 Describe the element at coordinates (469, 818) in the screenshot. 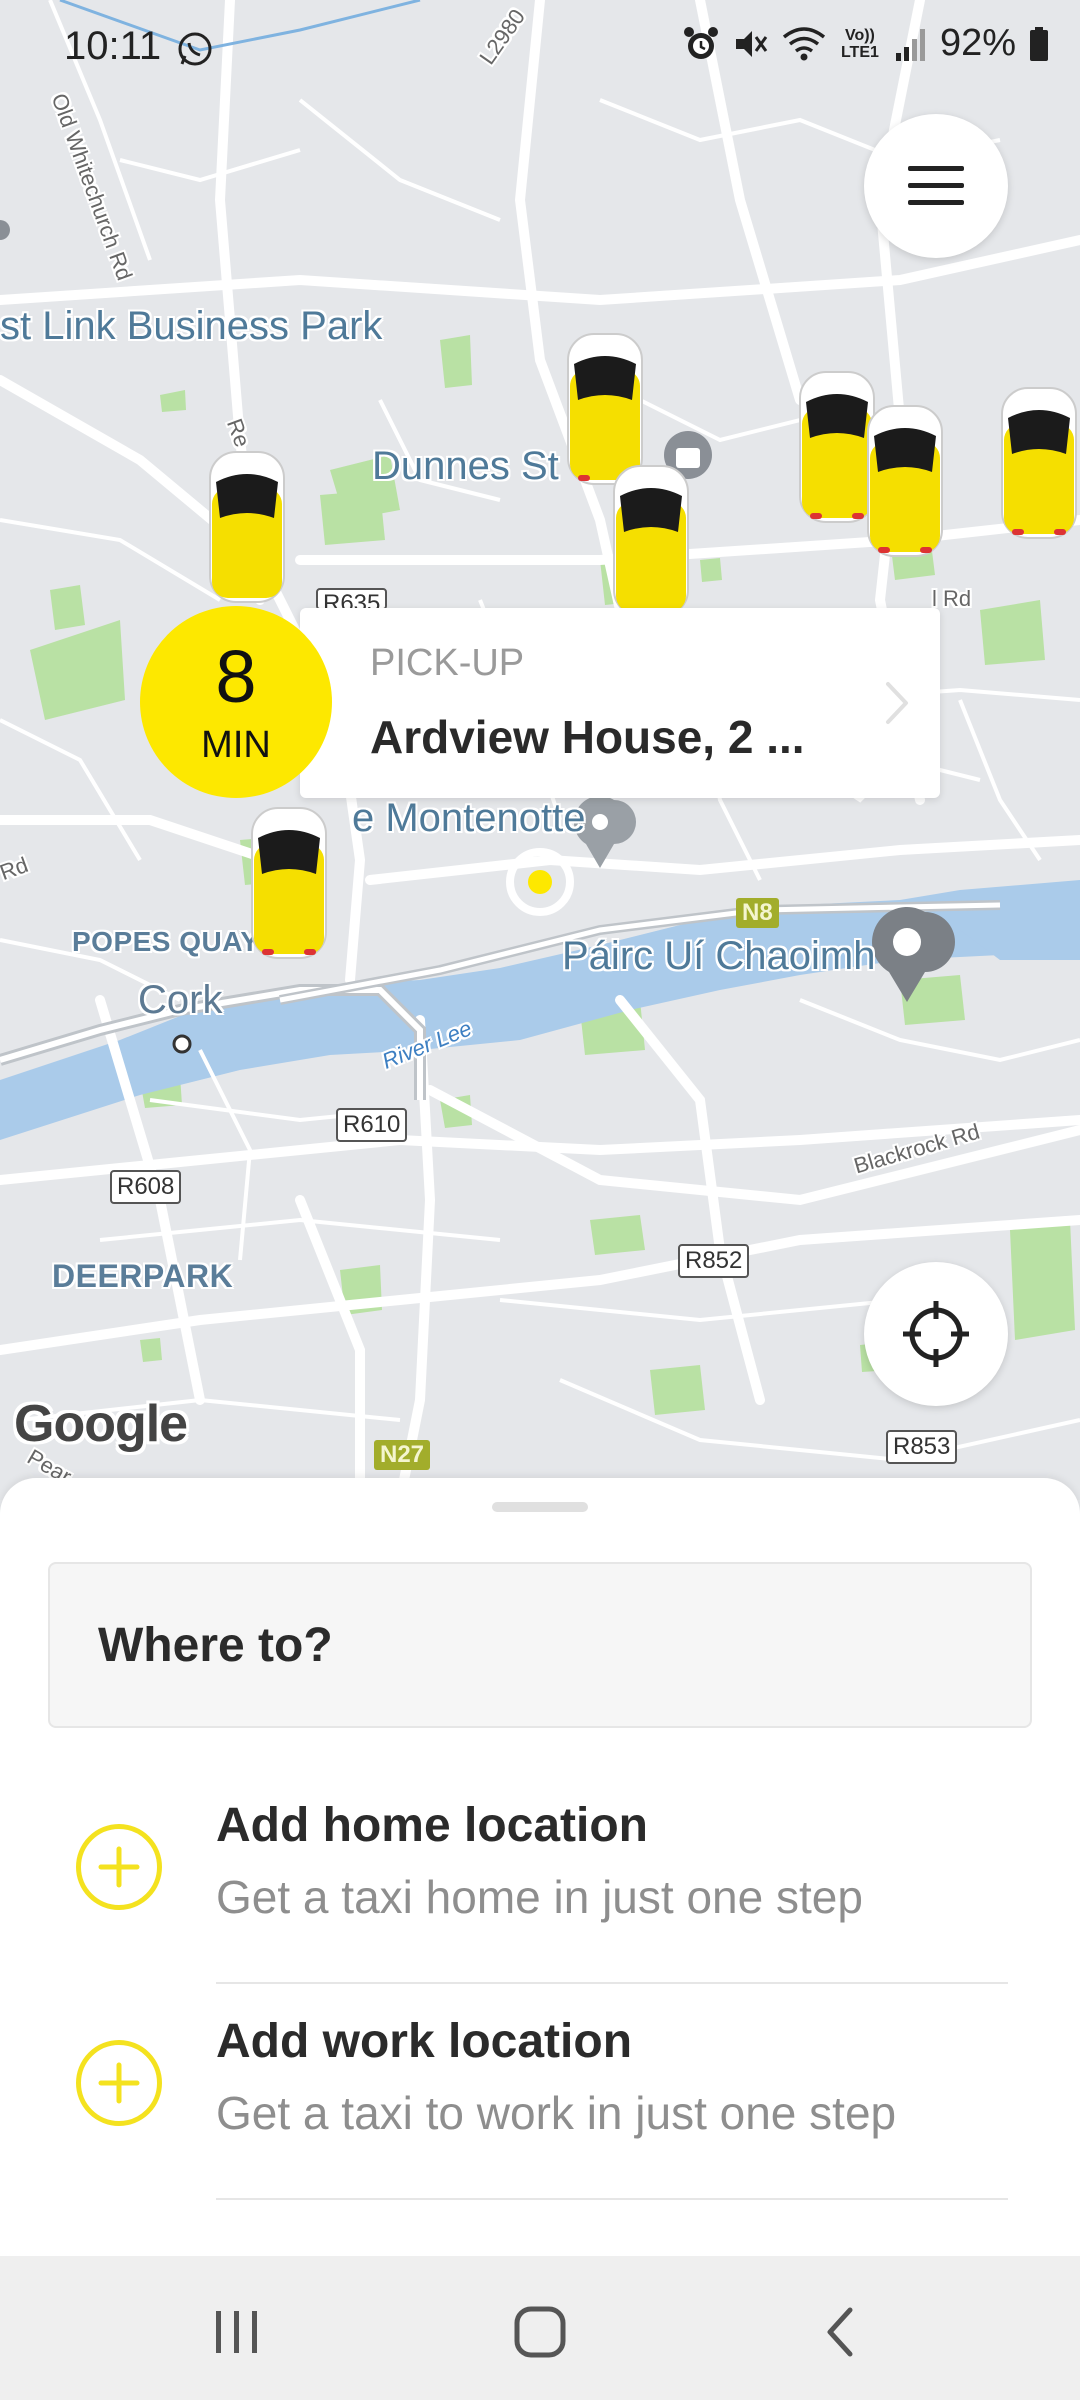

I see `map-label-montenotte: e Montenotte` at that location.